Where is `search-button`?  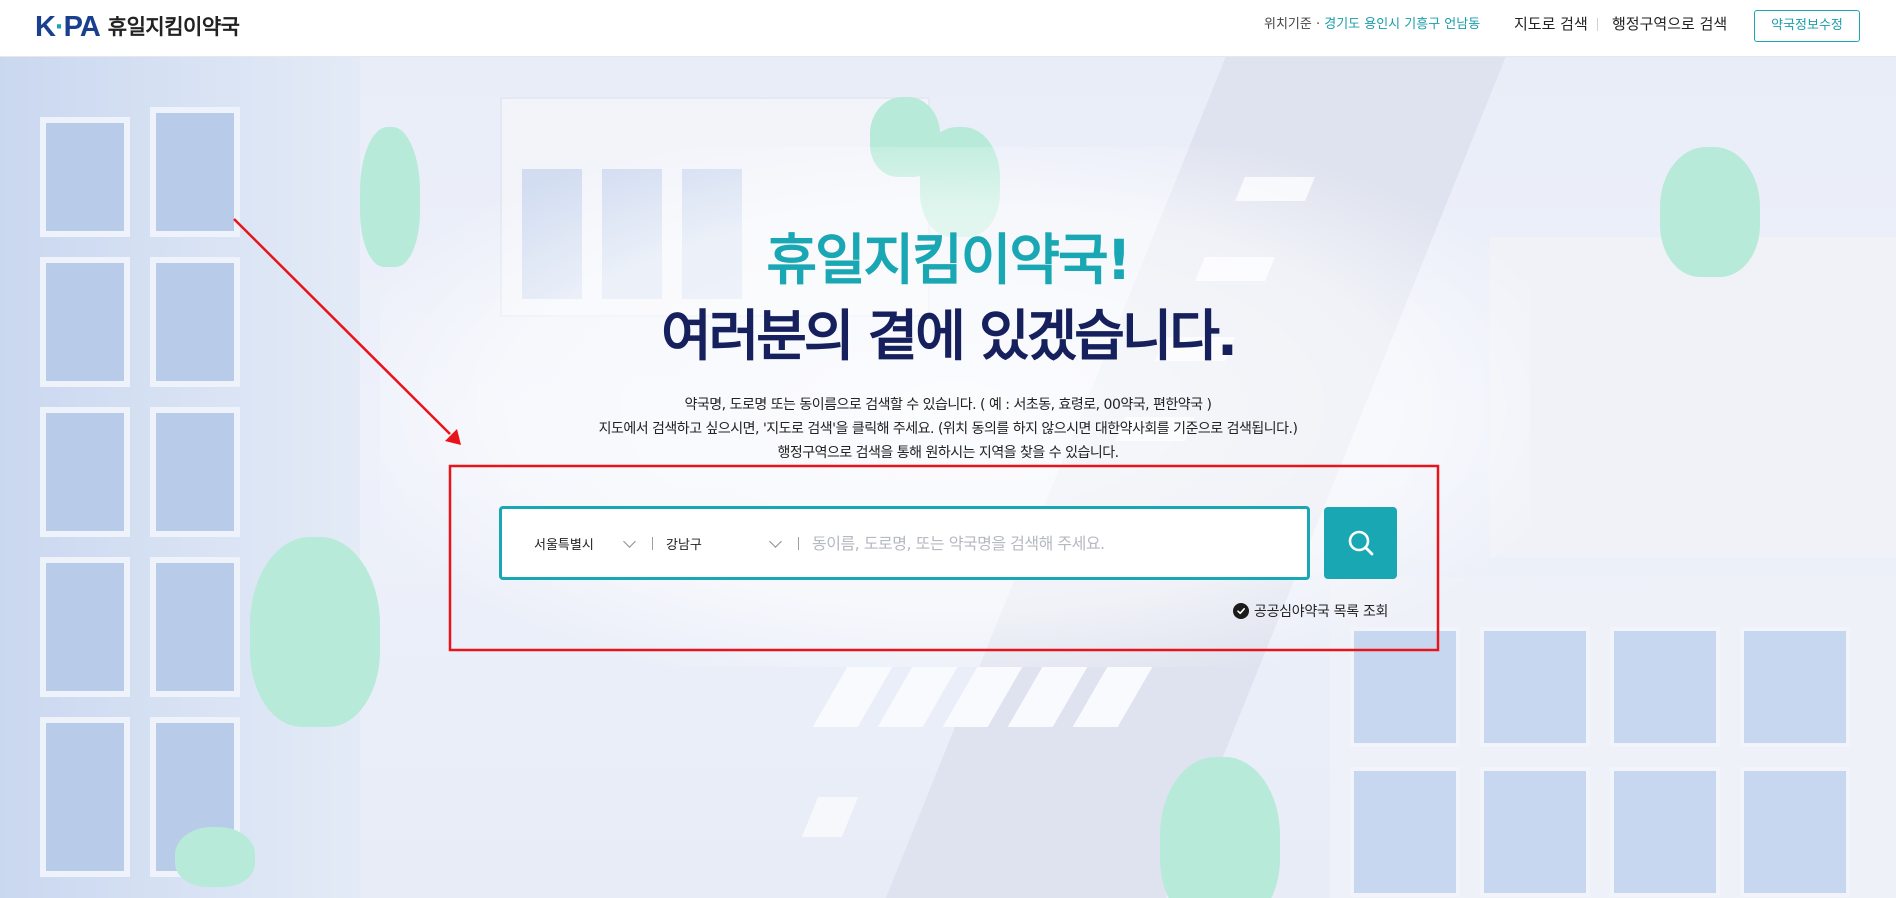 search-button is located at coordinates (1360, 543).